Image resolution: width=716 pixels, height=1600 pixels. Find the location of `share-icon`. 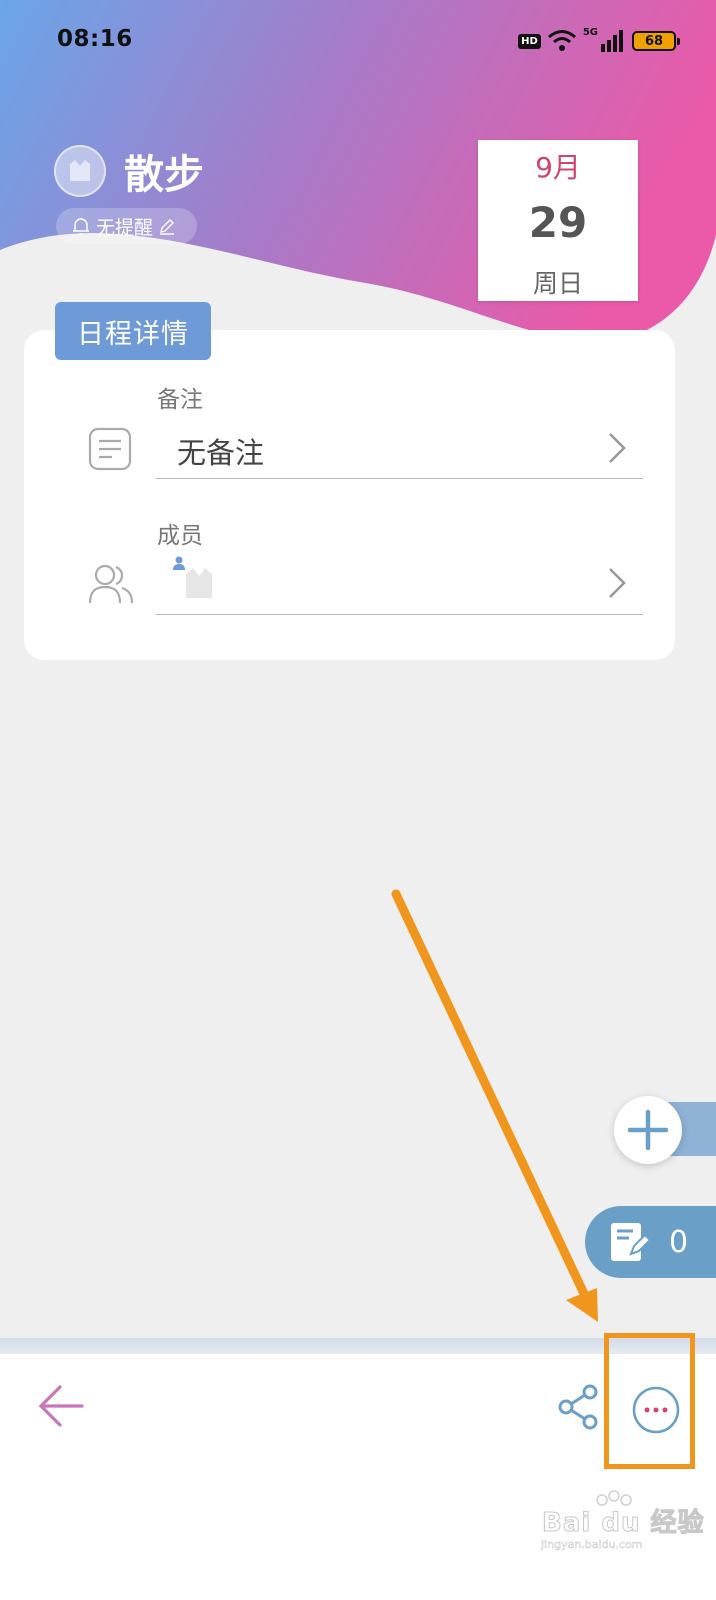

share-icon is located at coordinates (579, 1407).